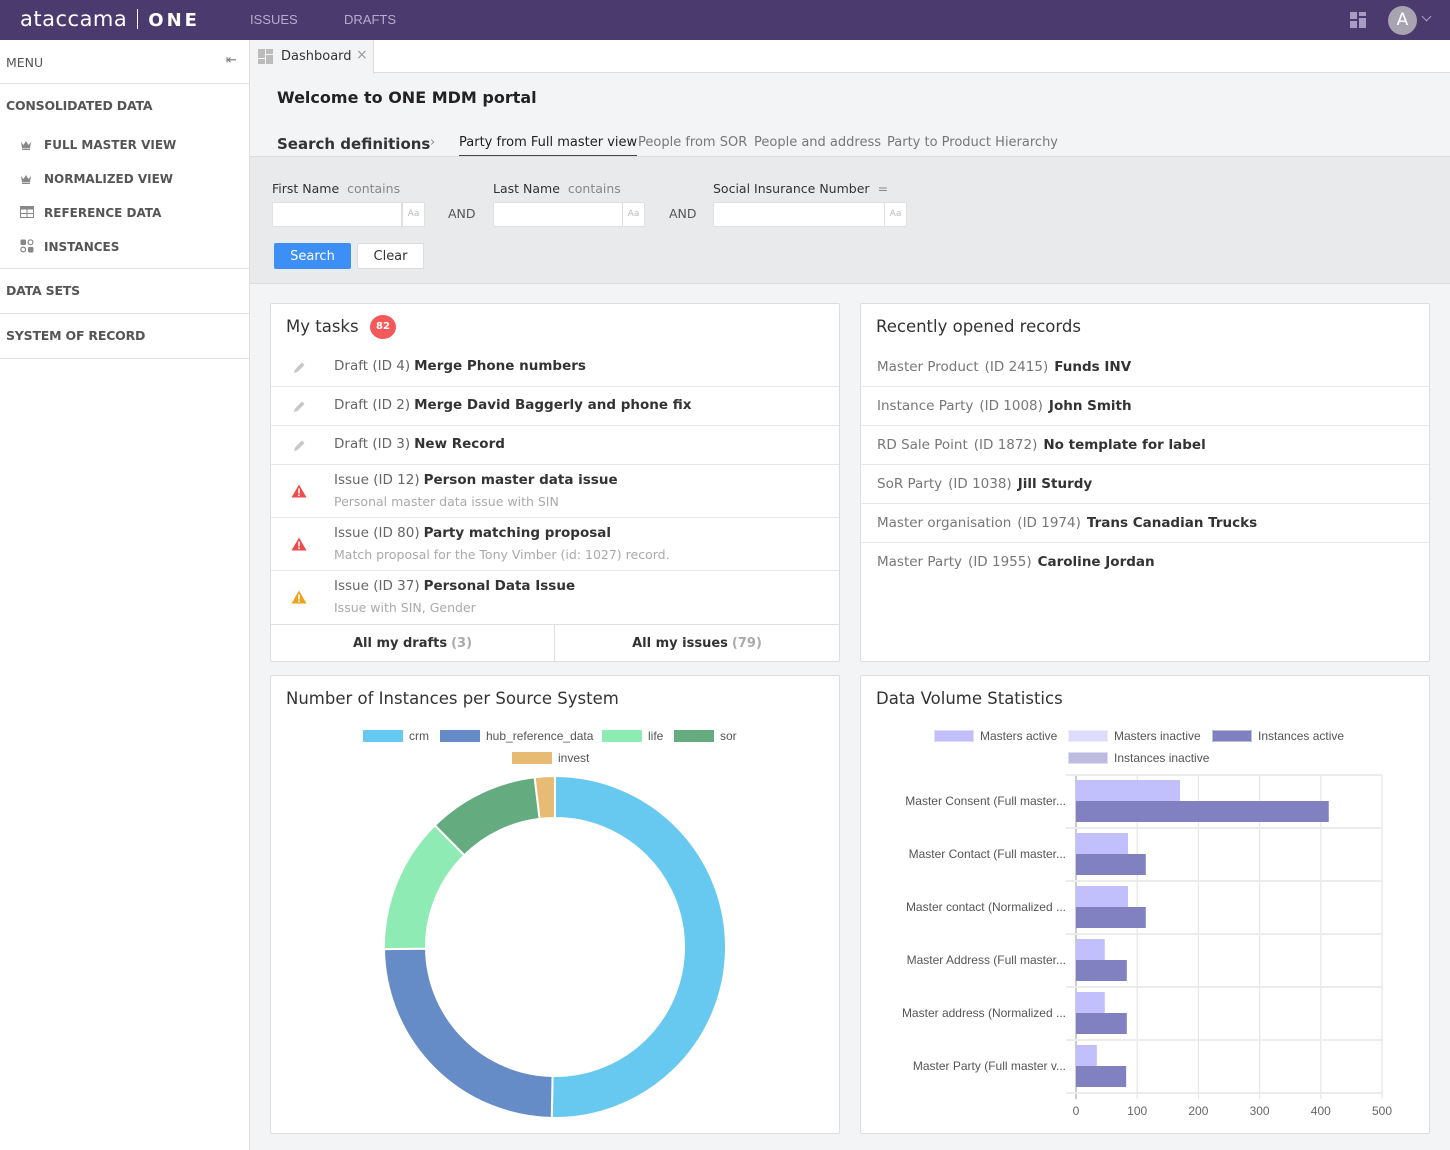  What do you see at coordinates (124, 213) in the screenshot?
I see `sidebar-item-reference-data: REFERENCE DATA` at bounding box center [124, 213].